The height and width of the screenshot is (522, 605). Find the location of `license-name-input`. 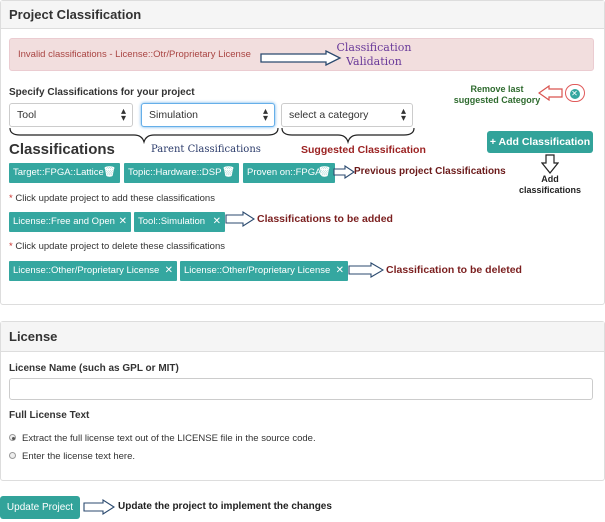

license-name-input is located at coordinates (301, 389).